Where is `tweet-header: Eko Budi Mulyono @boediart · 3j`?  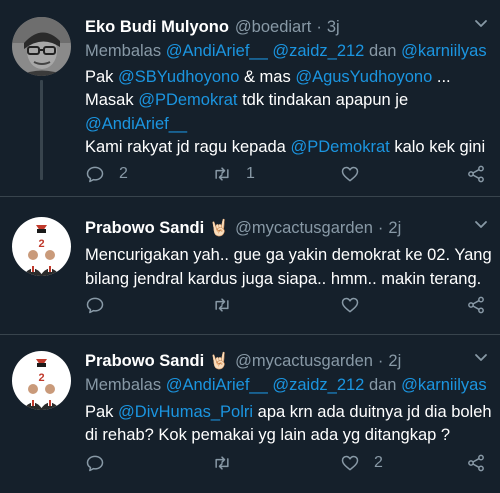
tweet-header: Eko Budi Mulyono @boediart · 3j is located at coordinates (288, 27).